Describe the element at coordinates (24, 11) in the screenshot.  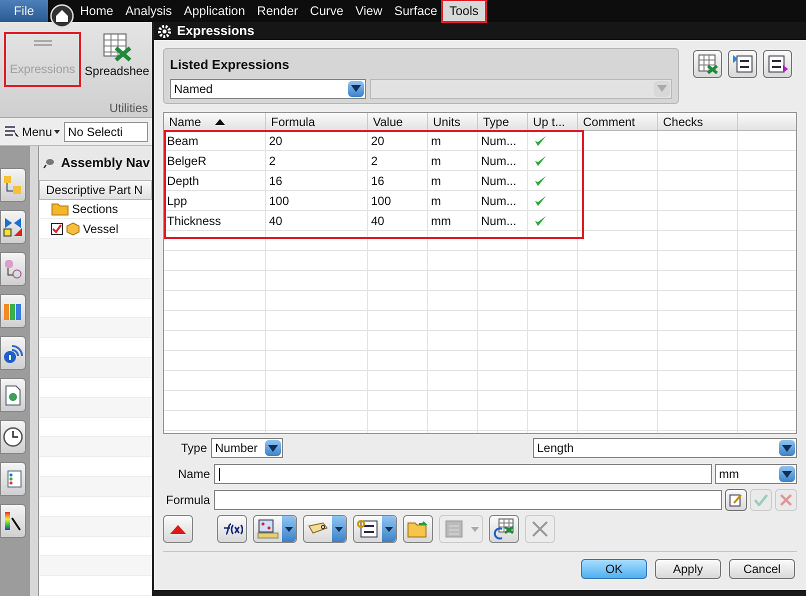
I see `menu-item: File` at that location.